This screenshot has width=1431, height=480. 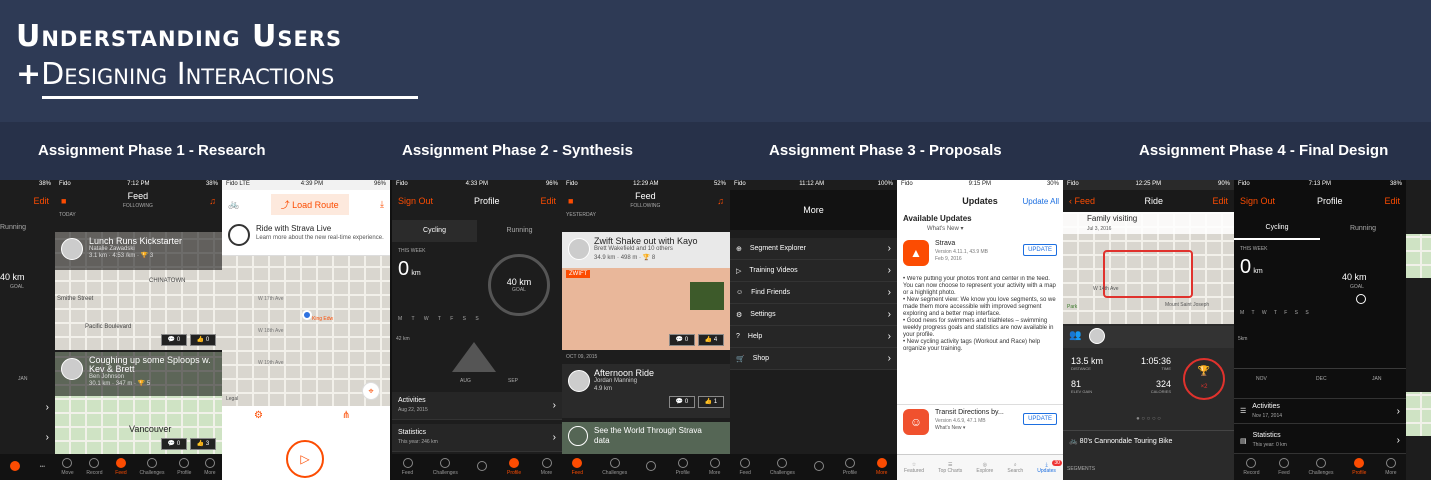 What do you see at coordinates (1148, 419) in the screenshot?
I see `page-dots: ● ○ ○ ○ ○` at bounding box center [1148, 419].